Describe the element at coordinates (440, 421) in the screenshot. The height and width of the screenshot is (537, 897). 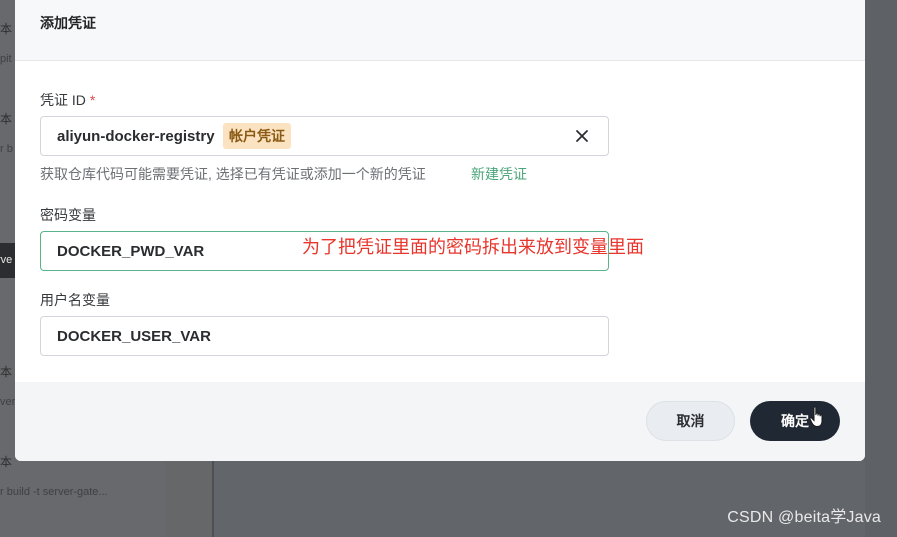
I see `dialog-footer` at that location.